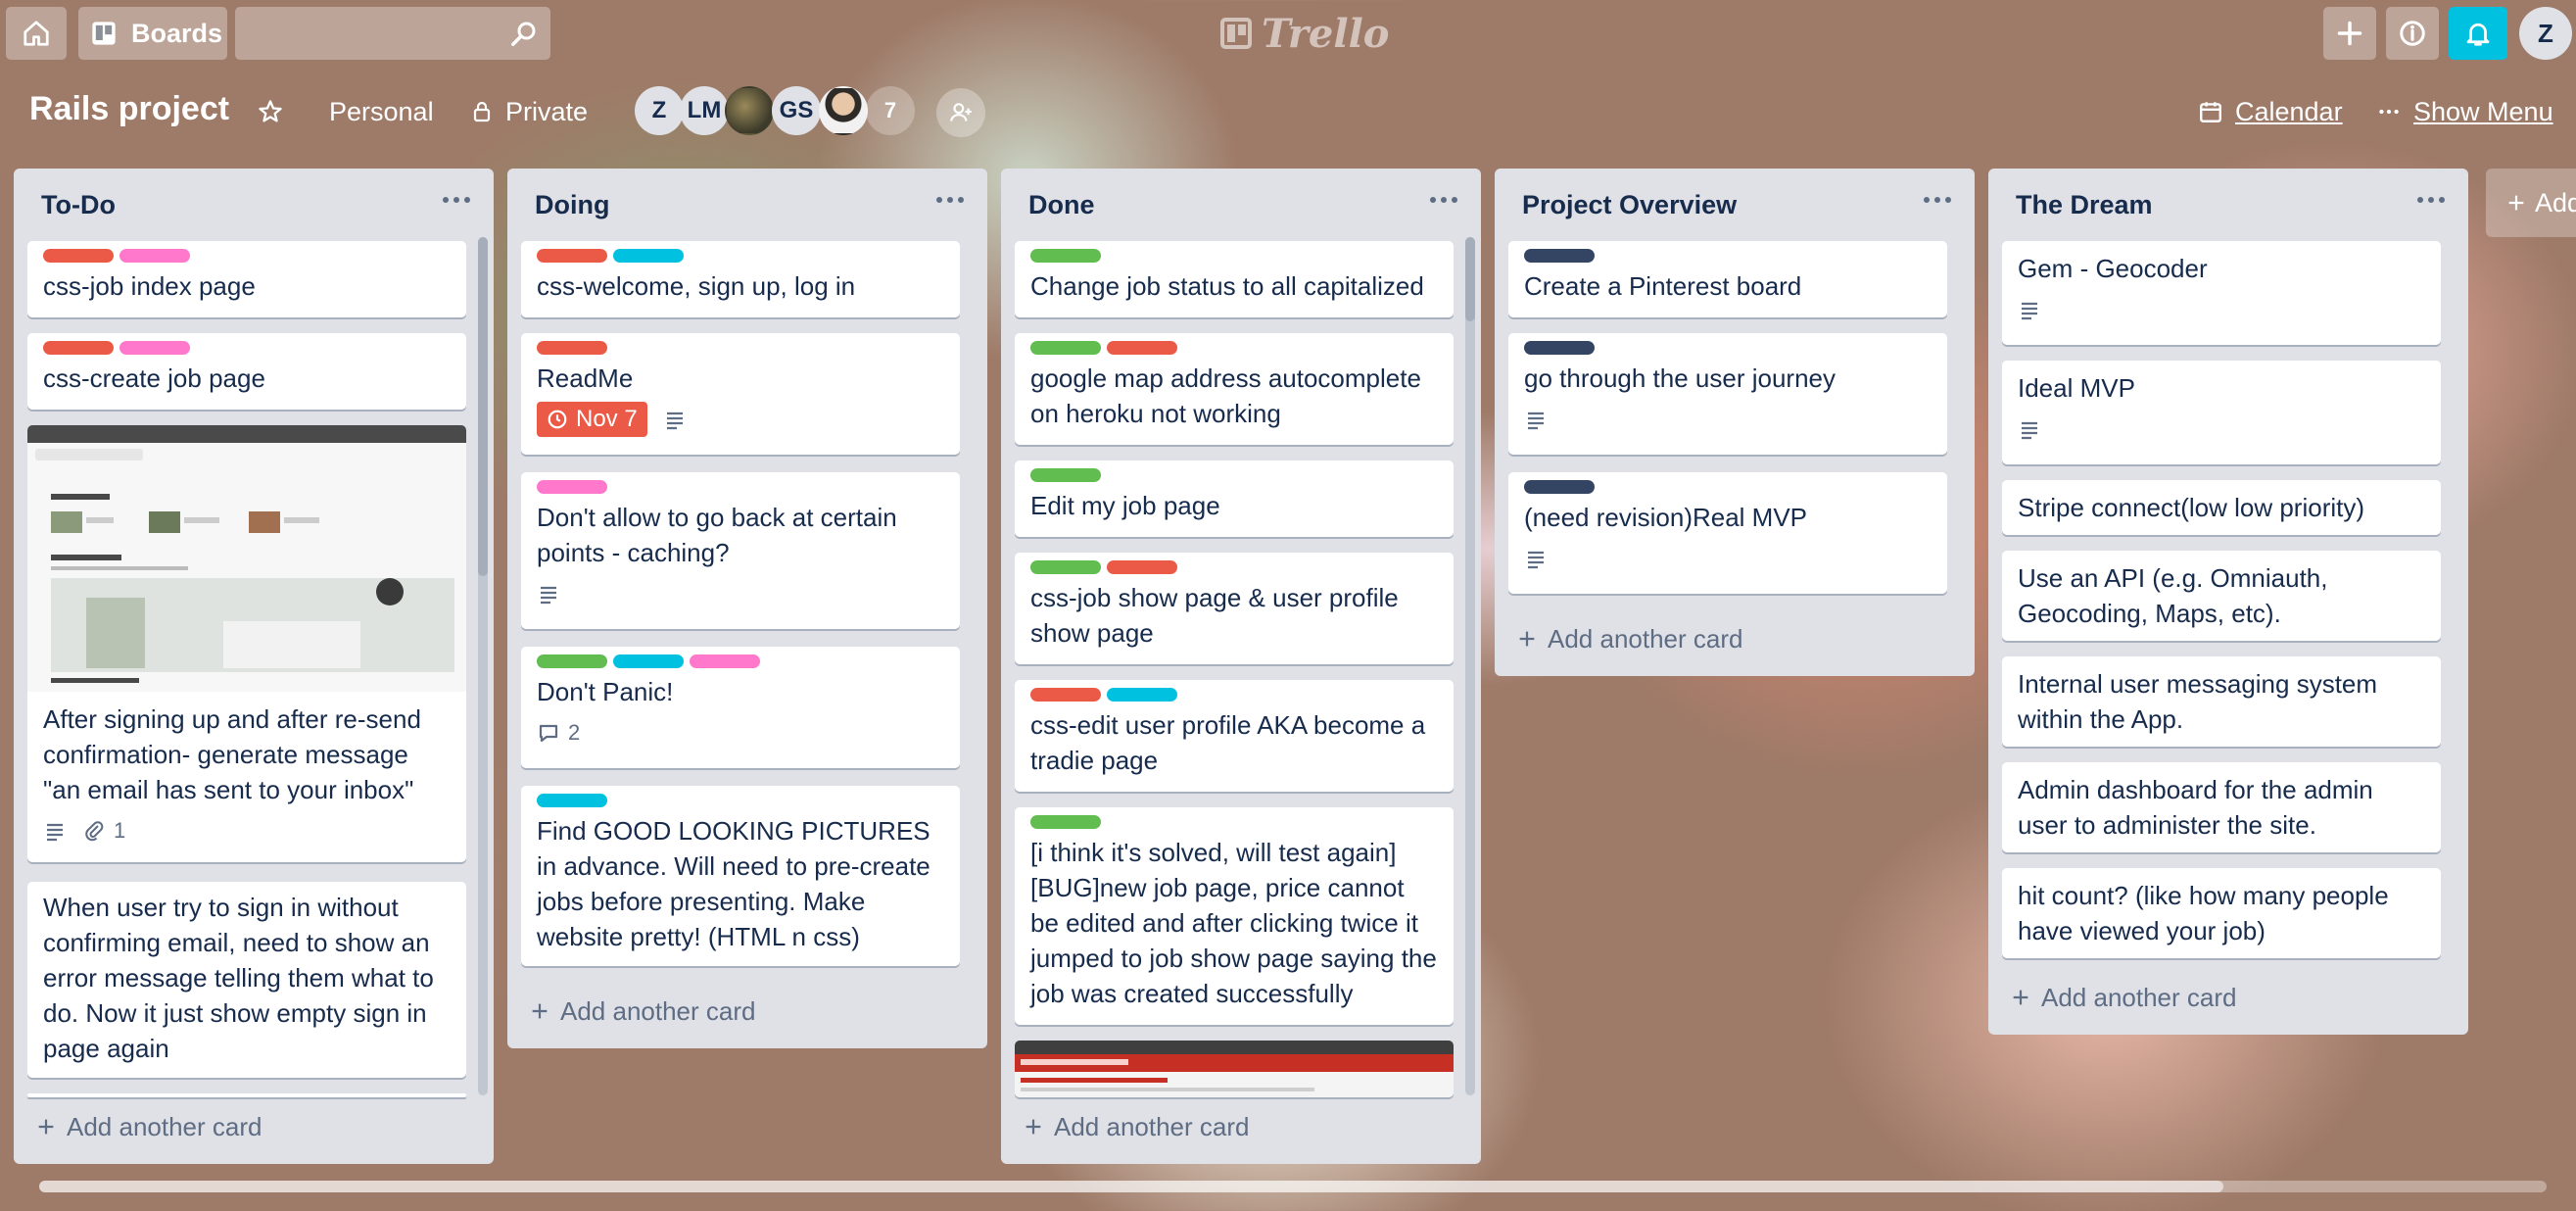 This screenshot has width=2576, height=1211. I want to click on info-button, so click(2412, 33).